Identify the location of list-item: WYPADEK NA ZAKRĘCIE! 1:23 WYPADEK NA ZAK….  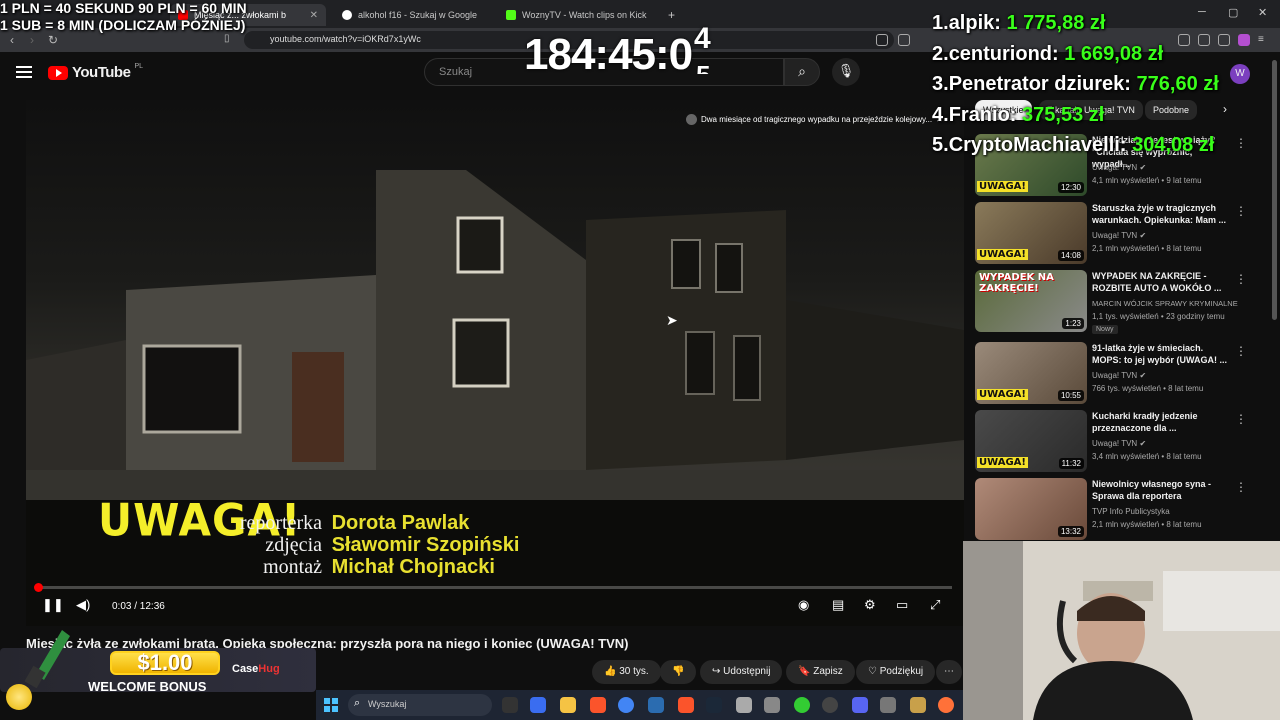
(1112, 302).